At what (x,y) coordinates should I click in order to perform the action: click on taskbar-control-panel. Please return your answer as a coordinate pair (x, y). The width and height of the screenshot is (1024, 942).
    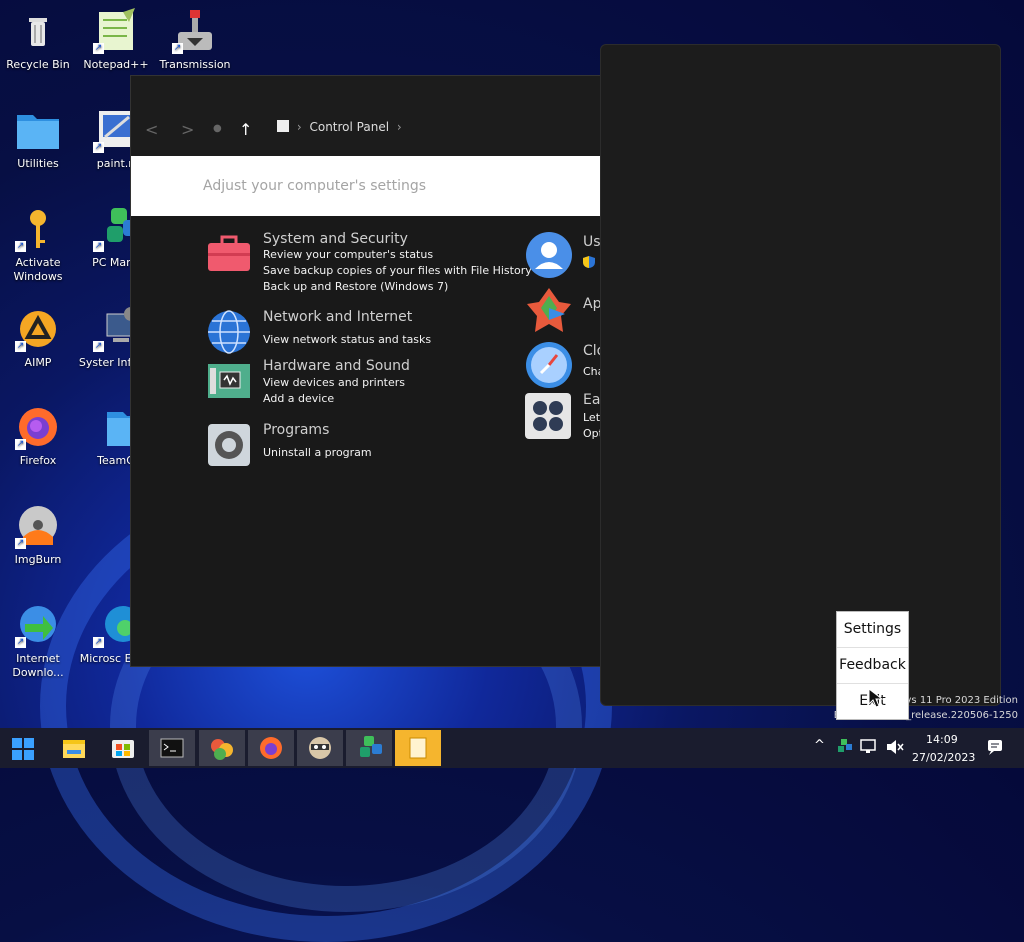
    Looking at the image, I should click on (222, 748).